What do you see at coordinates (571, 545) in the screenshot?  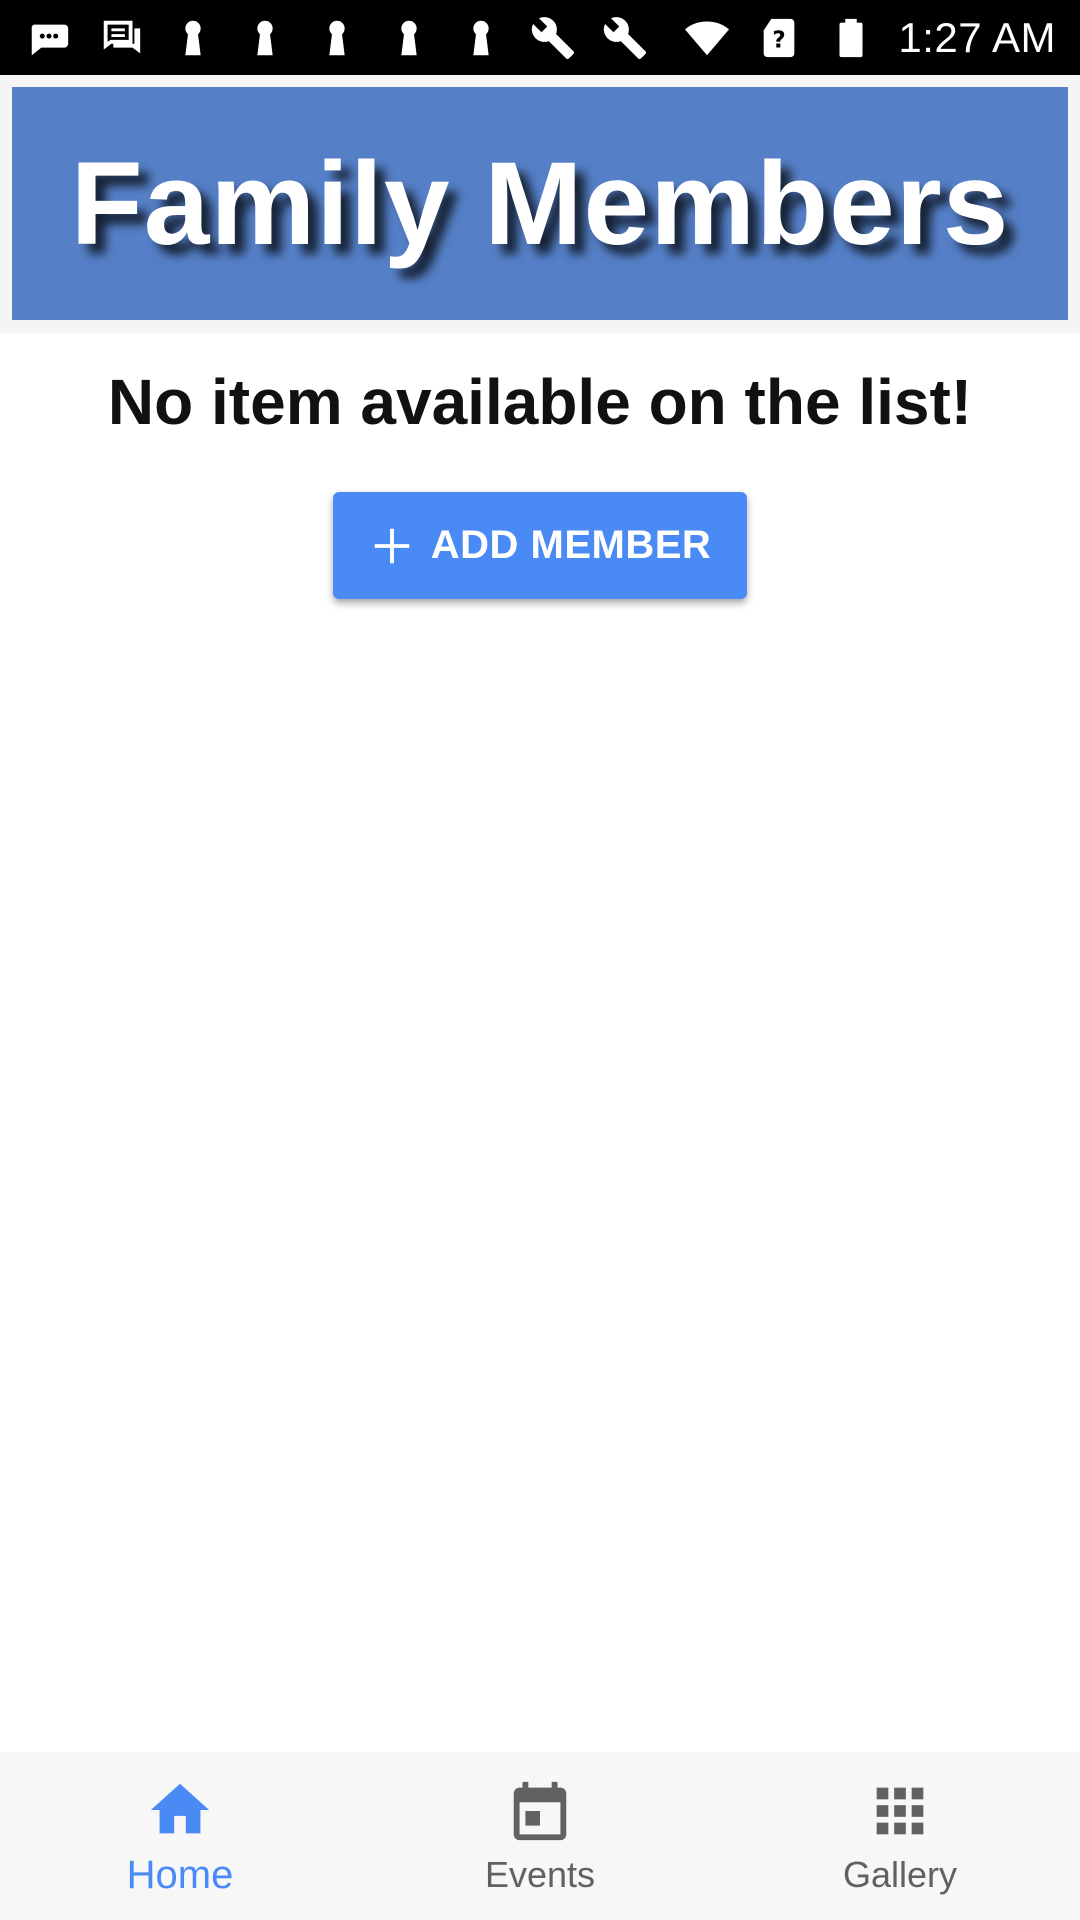 I see `add-member-label: ADD MEMBER` at bounding box center [571, 545].